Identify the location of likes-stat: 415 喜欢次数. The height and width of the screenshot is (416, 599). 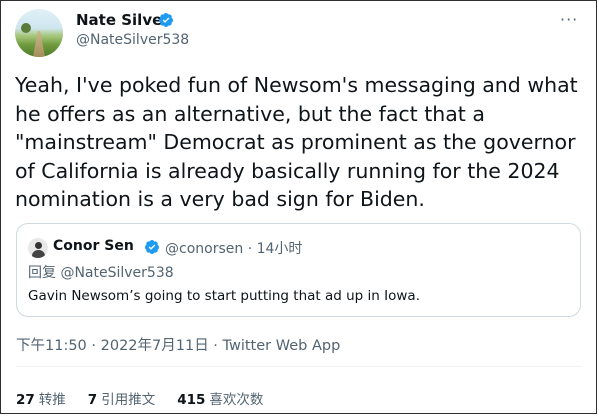
(220, 398).